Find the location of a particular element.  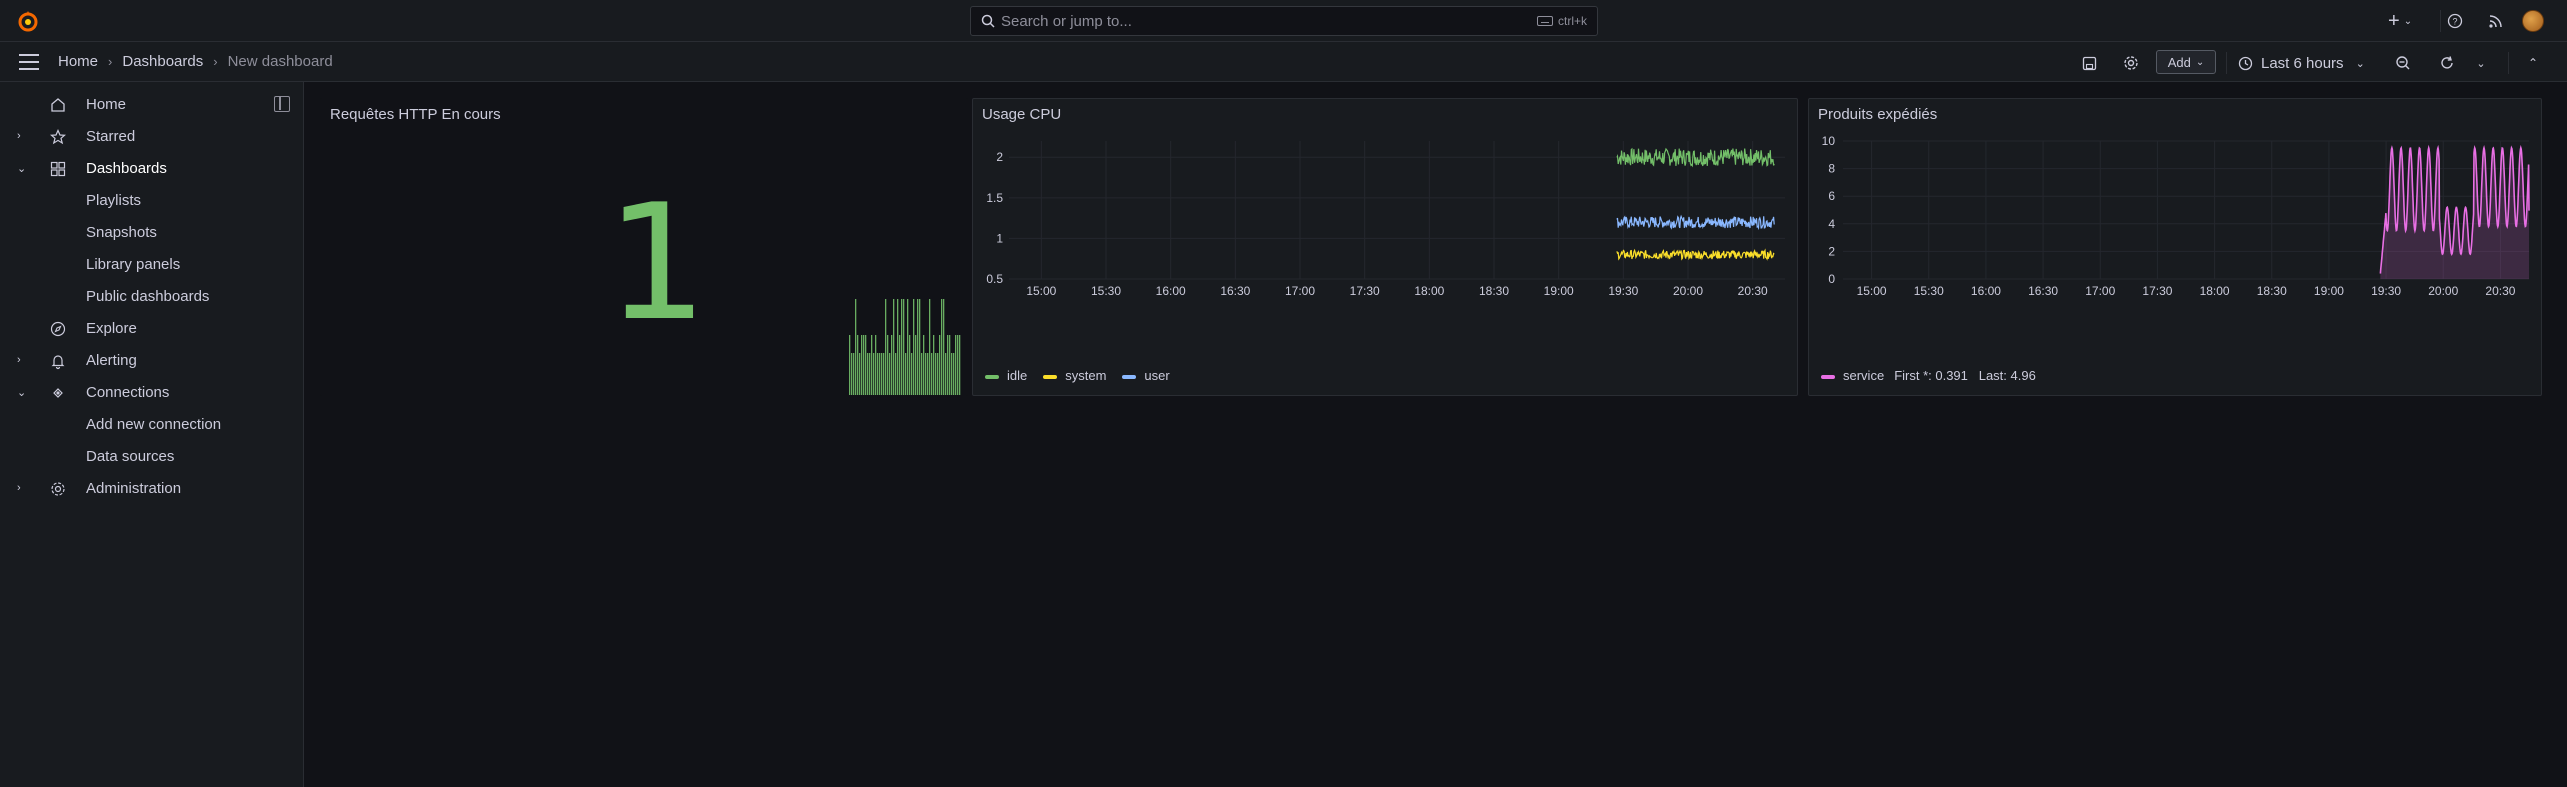

menu-toggle-icon is located at coordinates (29, 62).